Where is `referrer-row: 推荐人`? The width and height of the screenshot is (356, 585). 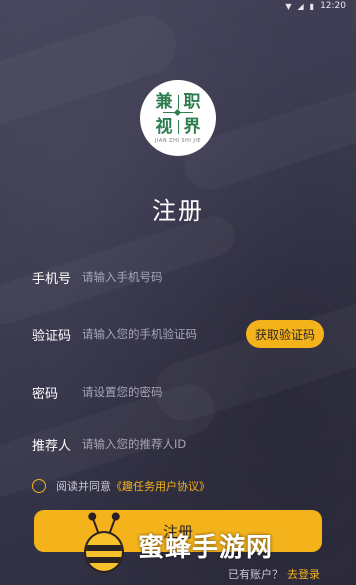
referrer-row: 推荐人 is located at coordinates (178, 444).